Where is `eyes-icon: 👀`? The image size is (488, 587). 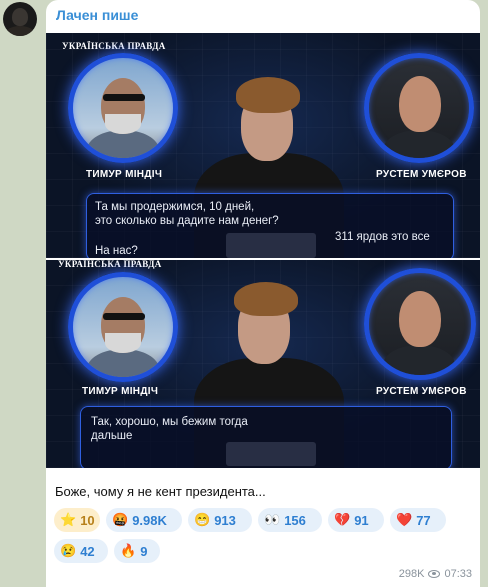
eyes-icon: 👀 is located at coordinates (272, 519).